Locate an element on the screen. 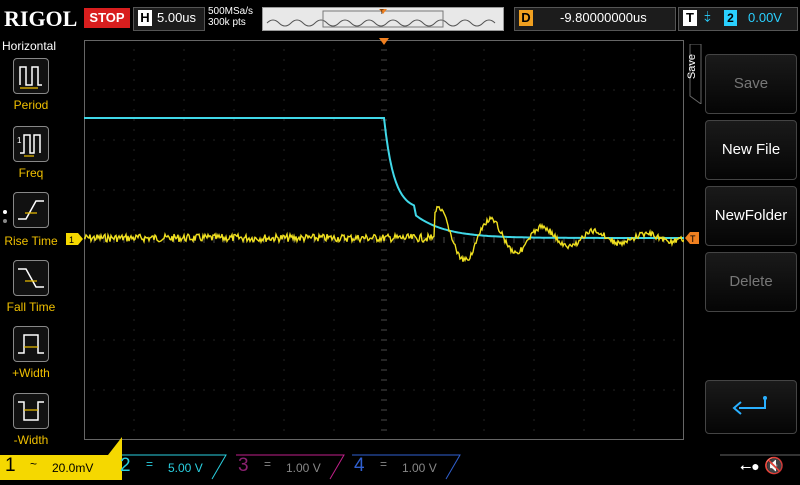 The width and height of the screenshot is (800, 485). rise-time-button is located at coordinates (31, 210).